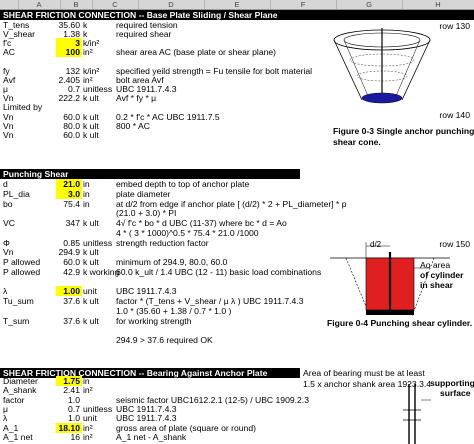 The image size is (474, 444). I want to click on supporting-label-1: supporting, so click(452, 383).